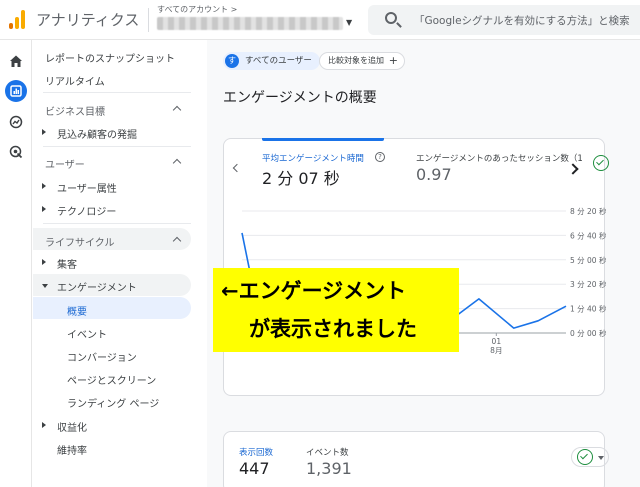  I want to click on y-tick-label: 3 分 20 秒, so click(588, 284).